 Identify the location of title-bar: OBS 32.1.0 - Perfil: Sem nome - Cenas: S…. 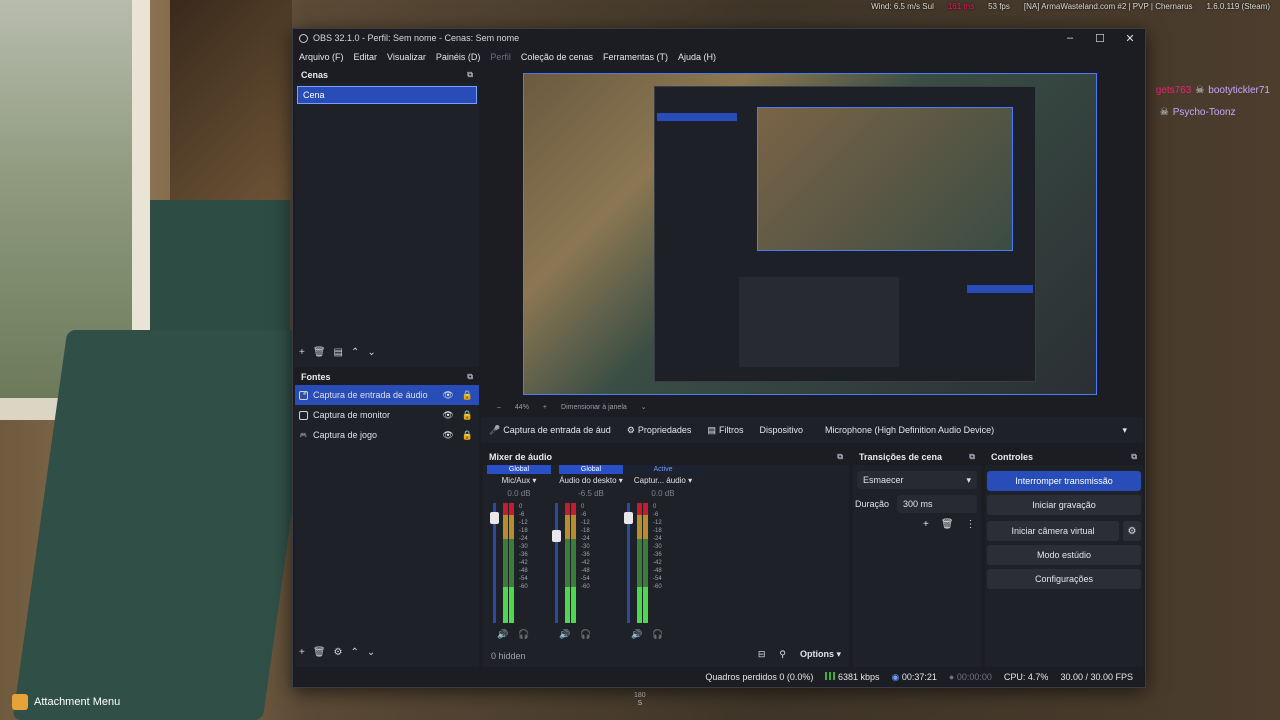
(719, 38).